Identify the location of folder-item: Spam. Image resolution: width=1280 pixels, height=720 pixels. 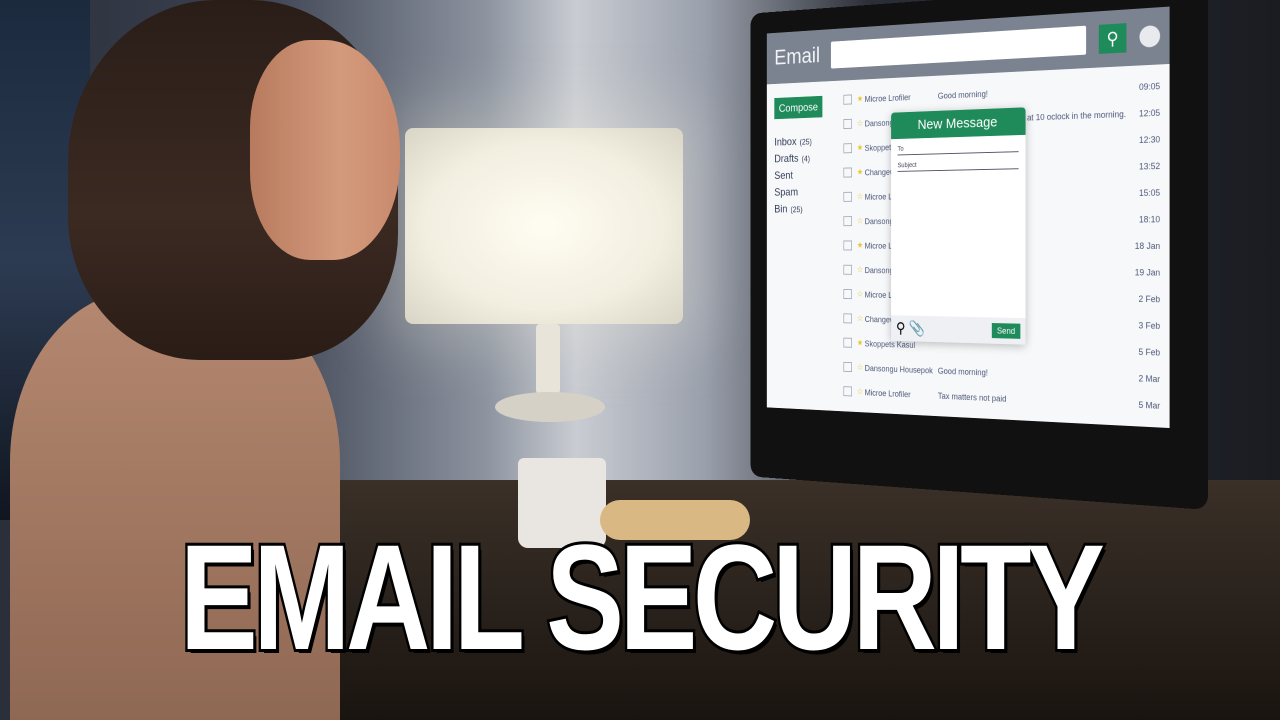
(808, 192).